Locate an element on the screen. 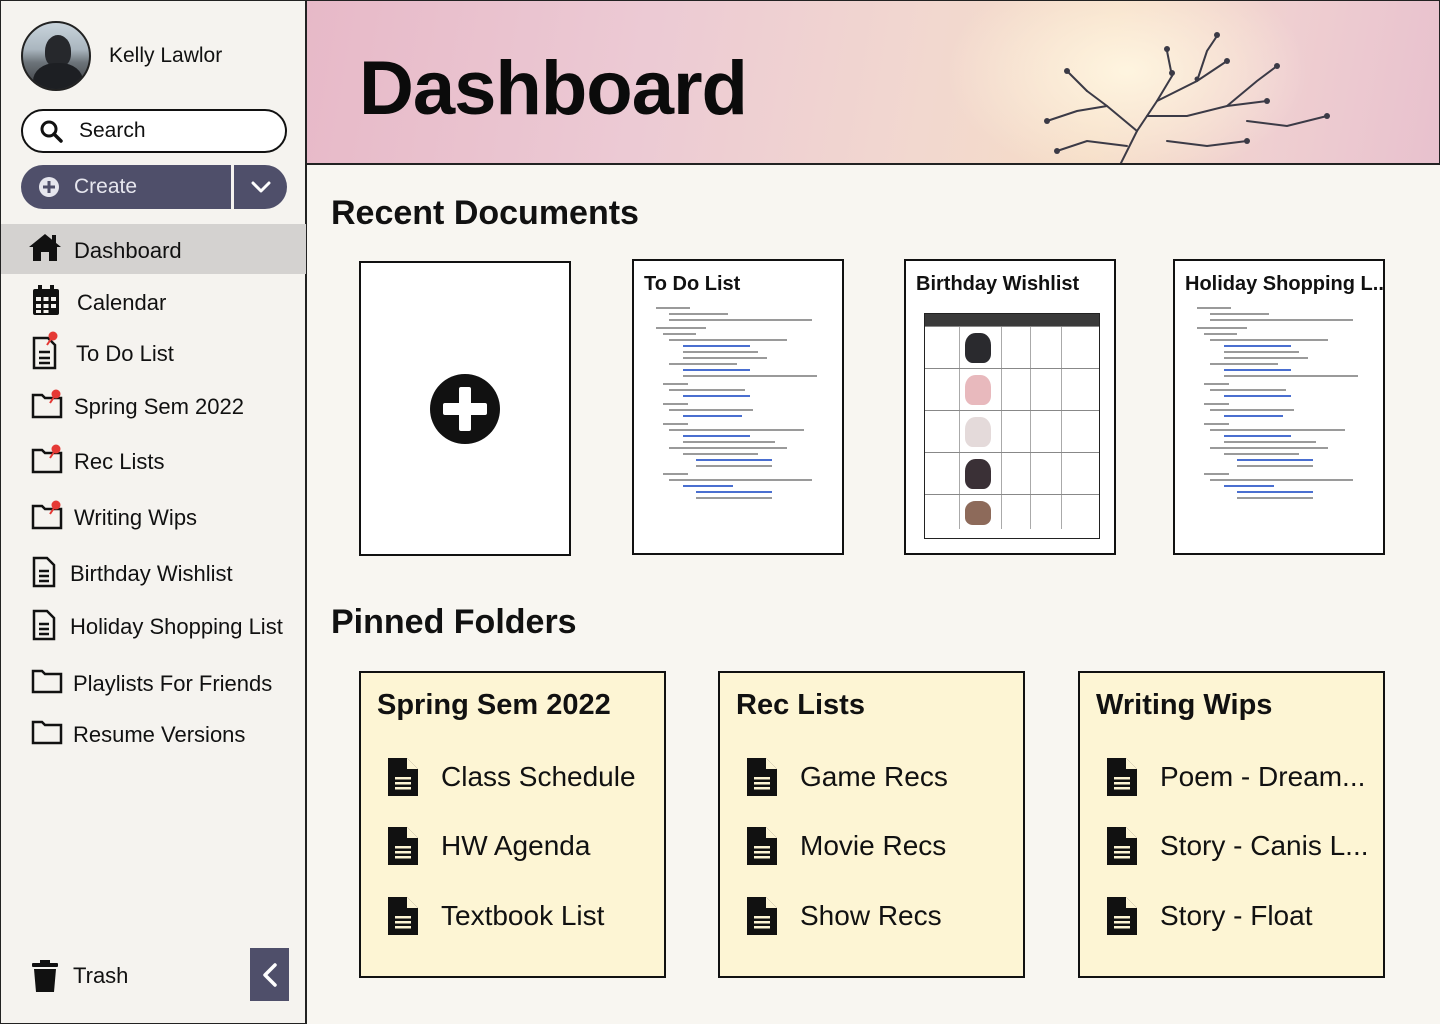  sidebar-item-dashboard: Dashboard is located at coordinates (153, 249).